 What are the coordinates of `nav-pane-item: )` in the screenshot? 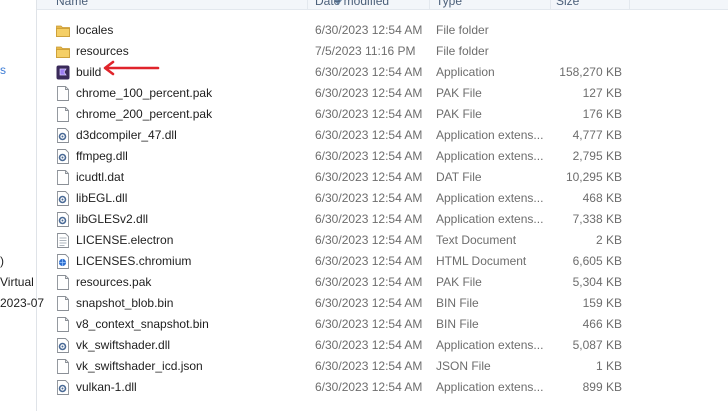 It's located at (2, 261).